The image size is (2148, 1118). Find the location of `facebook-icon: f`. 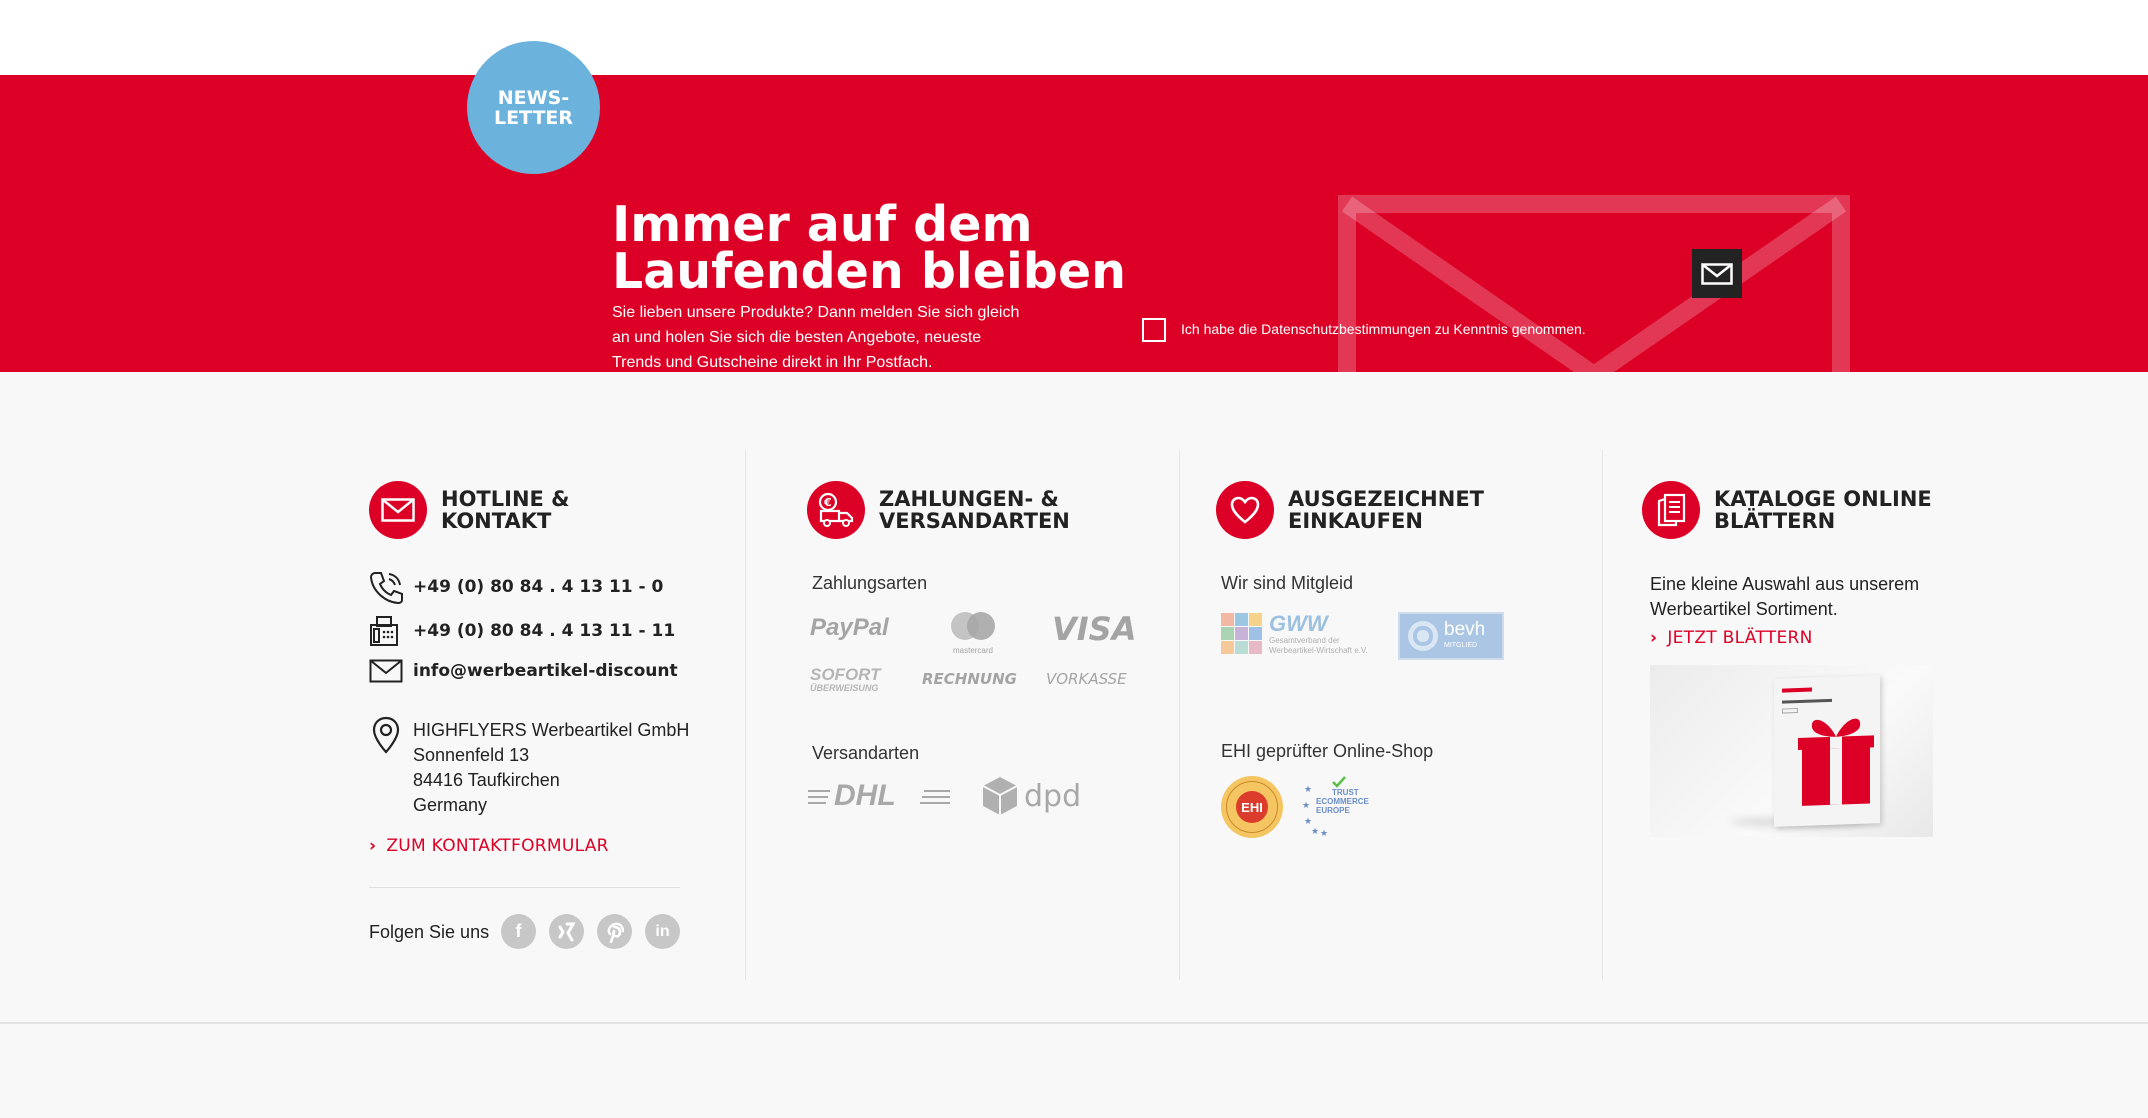

facebook-icon: f is located at coordinates (518, 931).